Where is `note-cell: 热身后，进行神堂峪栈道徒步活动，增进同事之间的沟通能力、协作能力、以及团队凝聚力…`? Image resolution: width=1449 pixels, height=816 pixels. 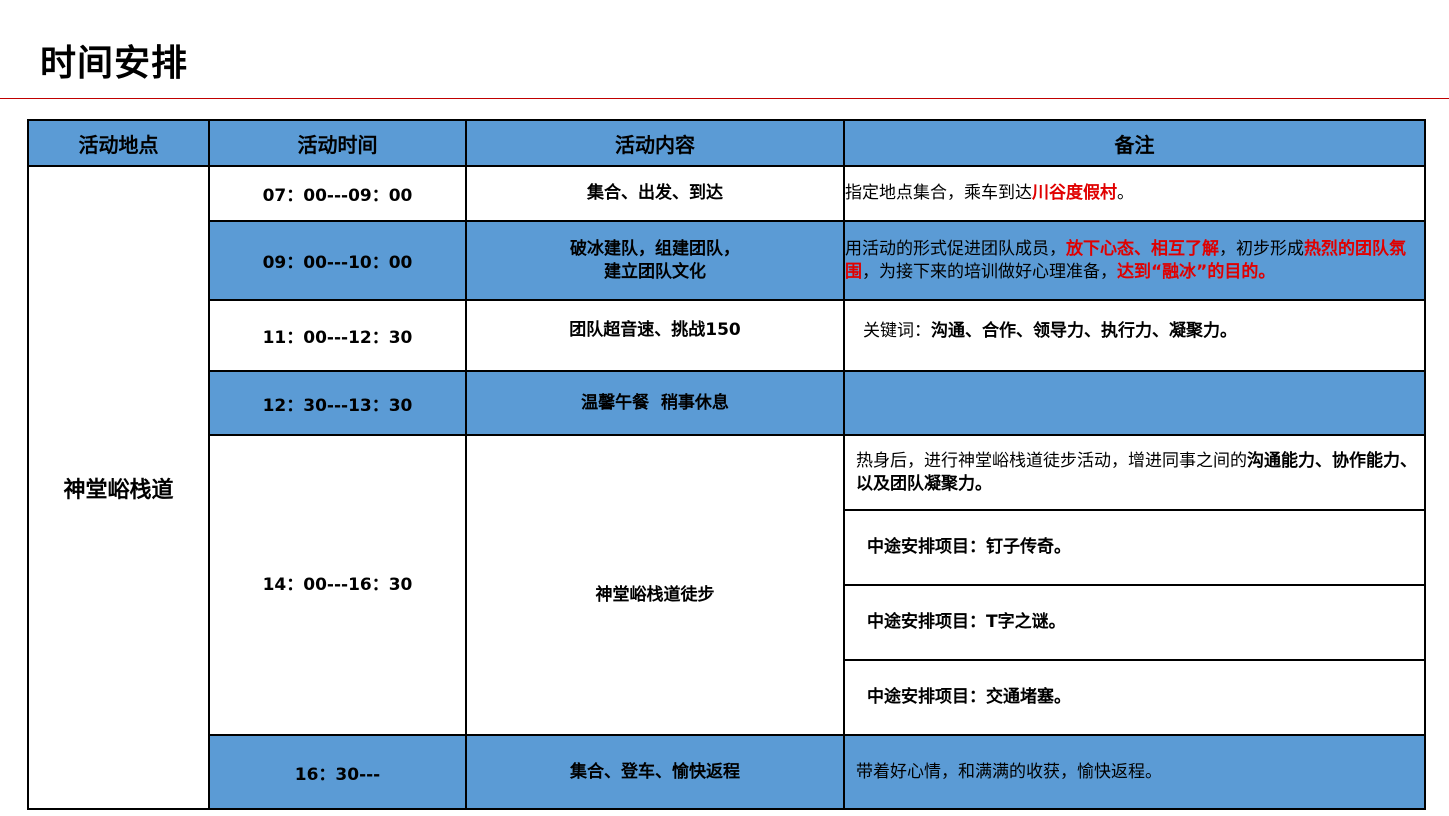 note-cell: 热身后，进行神堂峪栈道徒步活动，增进同事之间的沟通能力、协作能力、以及团队凝聚力… is located at coordinates (1134, 472).